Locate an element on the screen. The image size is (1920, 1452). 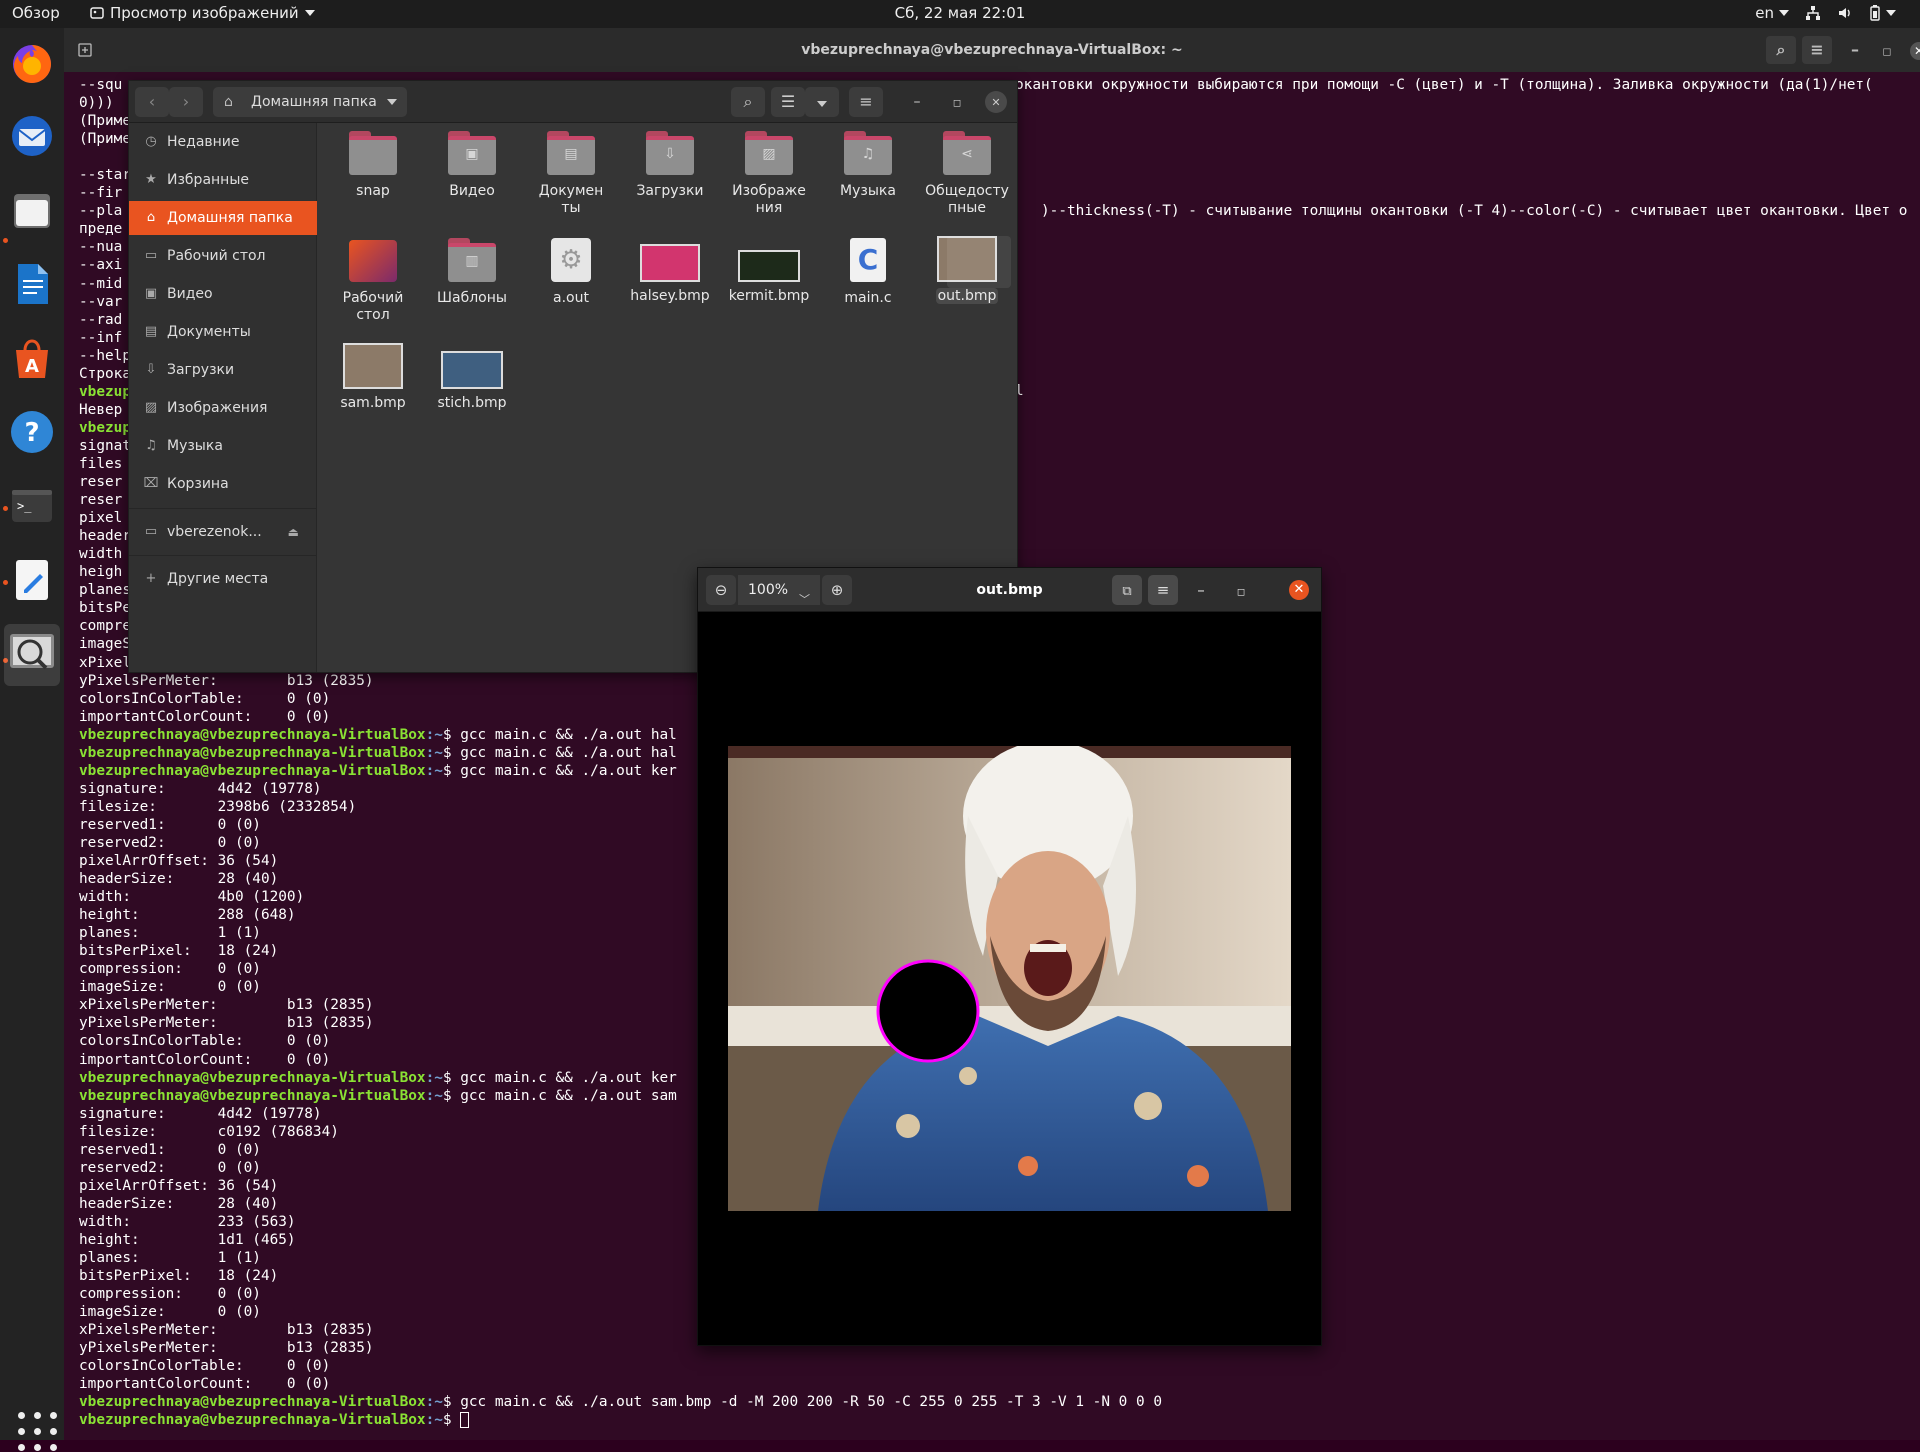
sidebar-item-download: ⇩ Загрузки is located at coordinates (223, 370).